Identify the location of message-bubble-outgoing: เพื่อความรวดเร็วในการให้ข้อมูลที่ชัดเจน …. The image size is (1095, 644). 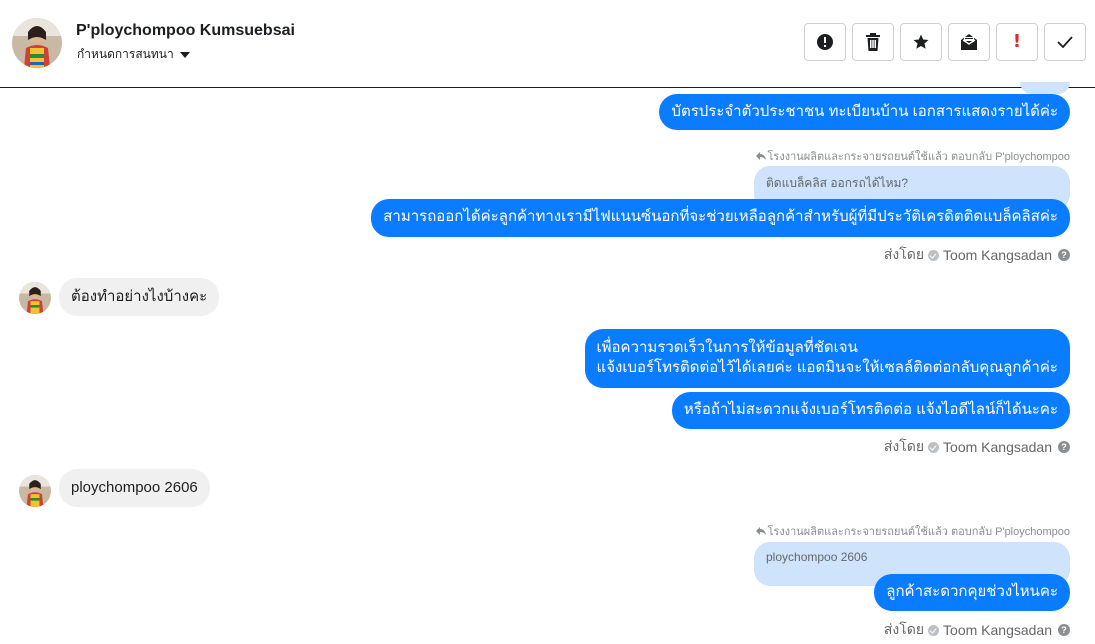
(827, 358).